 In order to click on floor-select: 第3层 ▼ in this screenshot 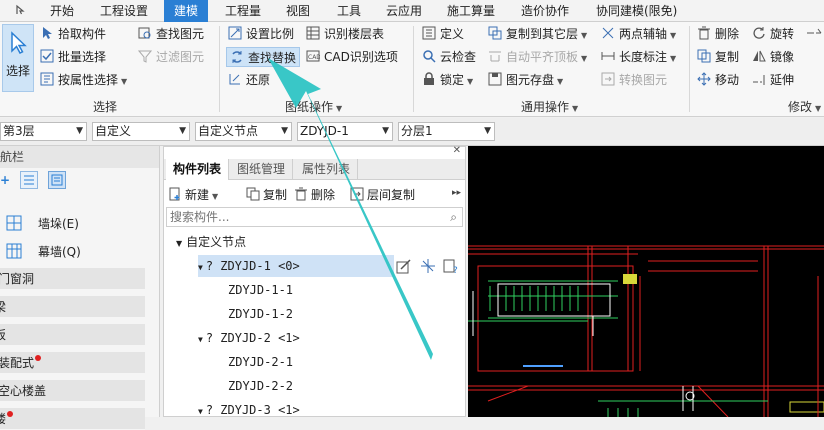, I will do `click(43, 131)`.